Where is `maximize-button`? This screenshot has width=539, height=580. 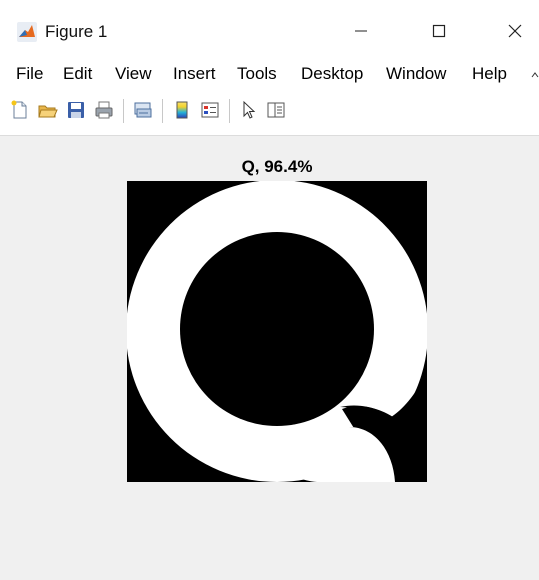
maximize-button is located at coordinates (439, 31).